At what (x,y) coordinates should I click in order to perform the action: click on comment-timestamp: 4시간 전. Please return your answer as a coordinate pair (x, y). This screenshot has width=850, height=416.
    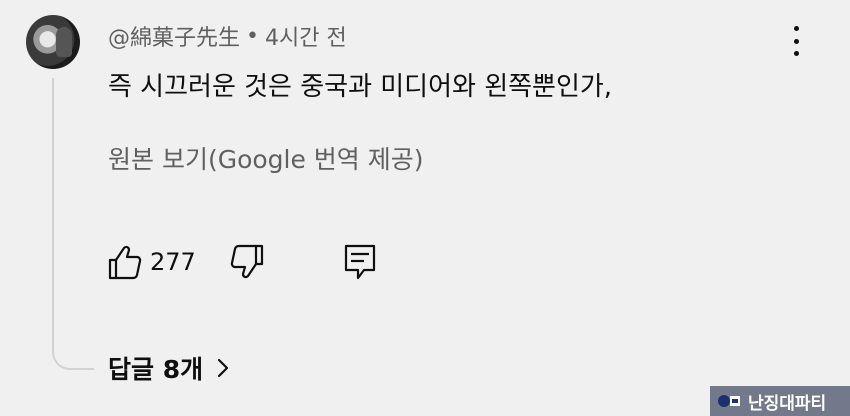
    Looking at the image, I should click on (306, 38).